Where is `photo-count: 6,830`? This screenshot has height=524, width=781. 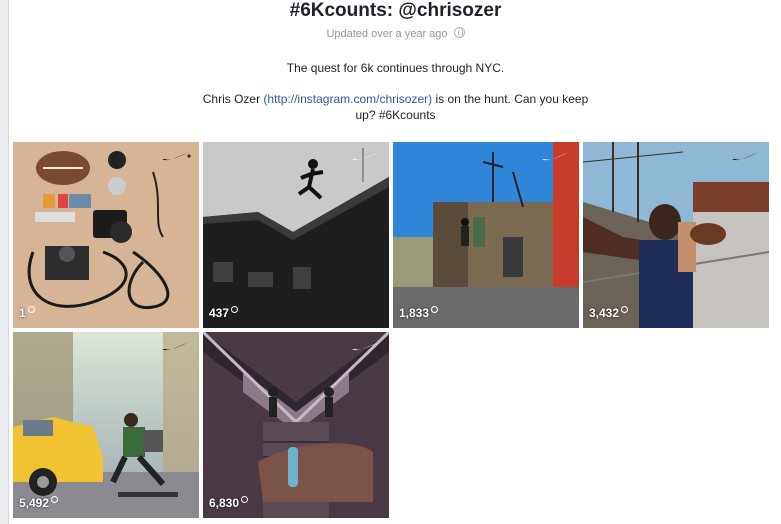
photo-count: 6,830 is located at coordinates (228, 503).